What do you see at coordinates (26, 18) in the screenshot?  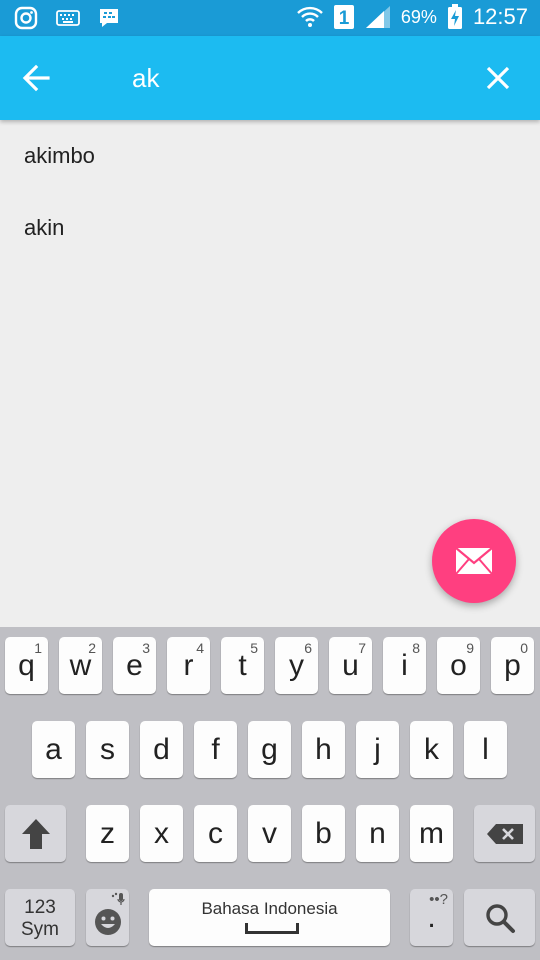 I see `instagram-icon` at bounding box center [26, 18].